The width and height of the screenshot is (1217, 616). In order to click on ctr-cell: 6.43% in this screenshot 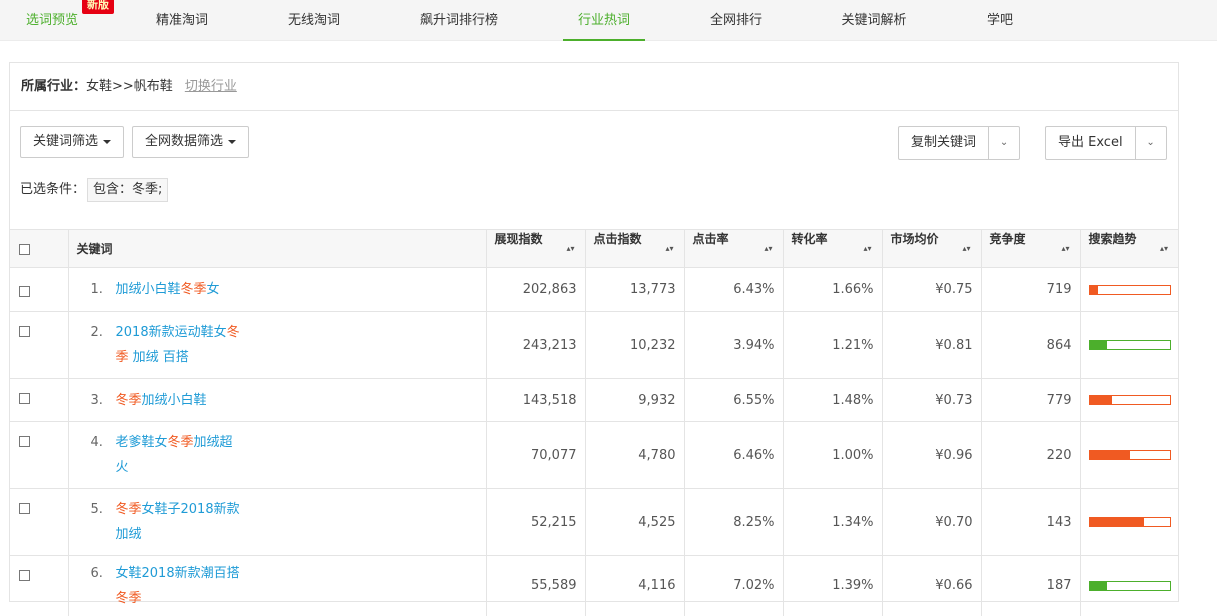, I will do `click(733, 289)`.